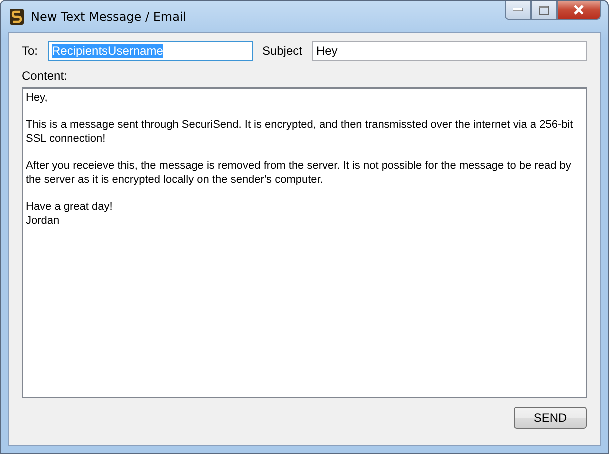 The image size is (609, 454). Describe the element at coordinates (108, 51) in the screenshot. I see `to-value: RecipientsUsername` at that location.